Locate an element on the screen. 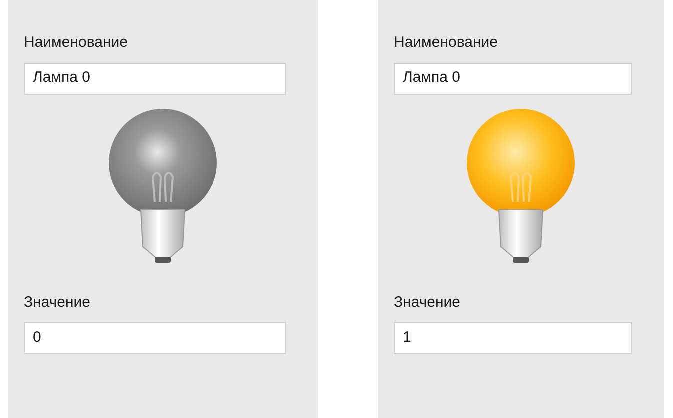  value-field: 0 is located at coordinates (155, 338).